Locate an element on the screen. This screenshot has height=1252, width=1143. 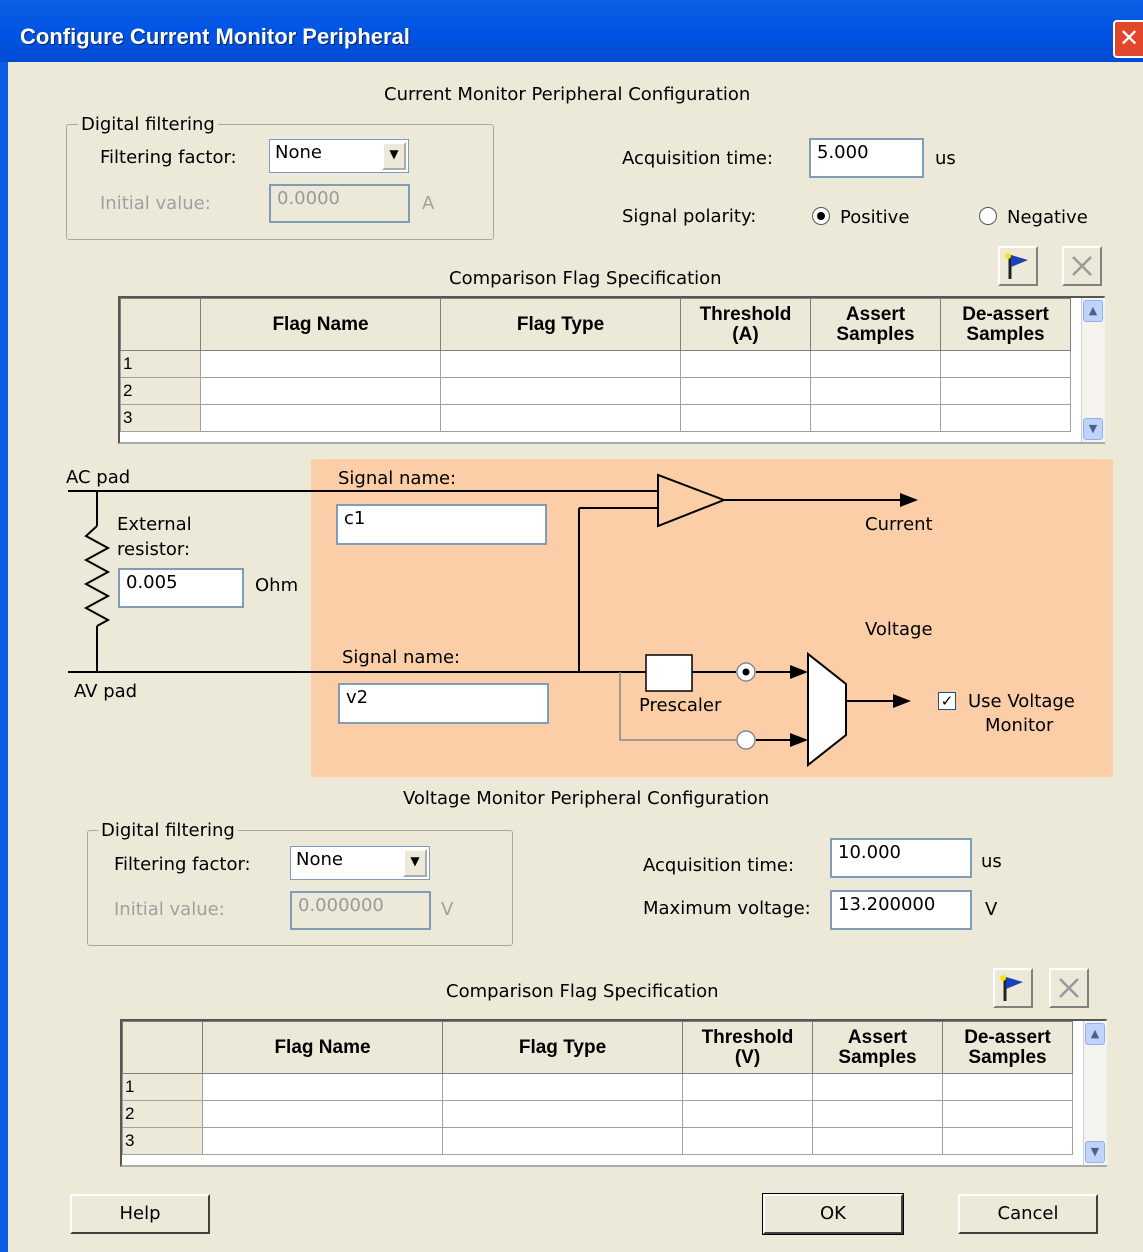
voltage-acquisition-time-field: 10.000 is located at coordinates (901, 858).